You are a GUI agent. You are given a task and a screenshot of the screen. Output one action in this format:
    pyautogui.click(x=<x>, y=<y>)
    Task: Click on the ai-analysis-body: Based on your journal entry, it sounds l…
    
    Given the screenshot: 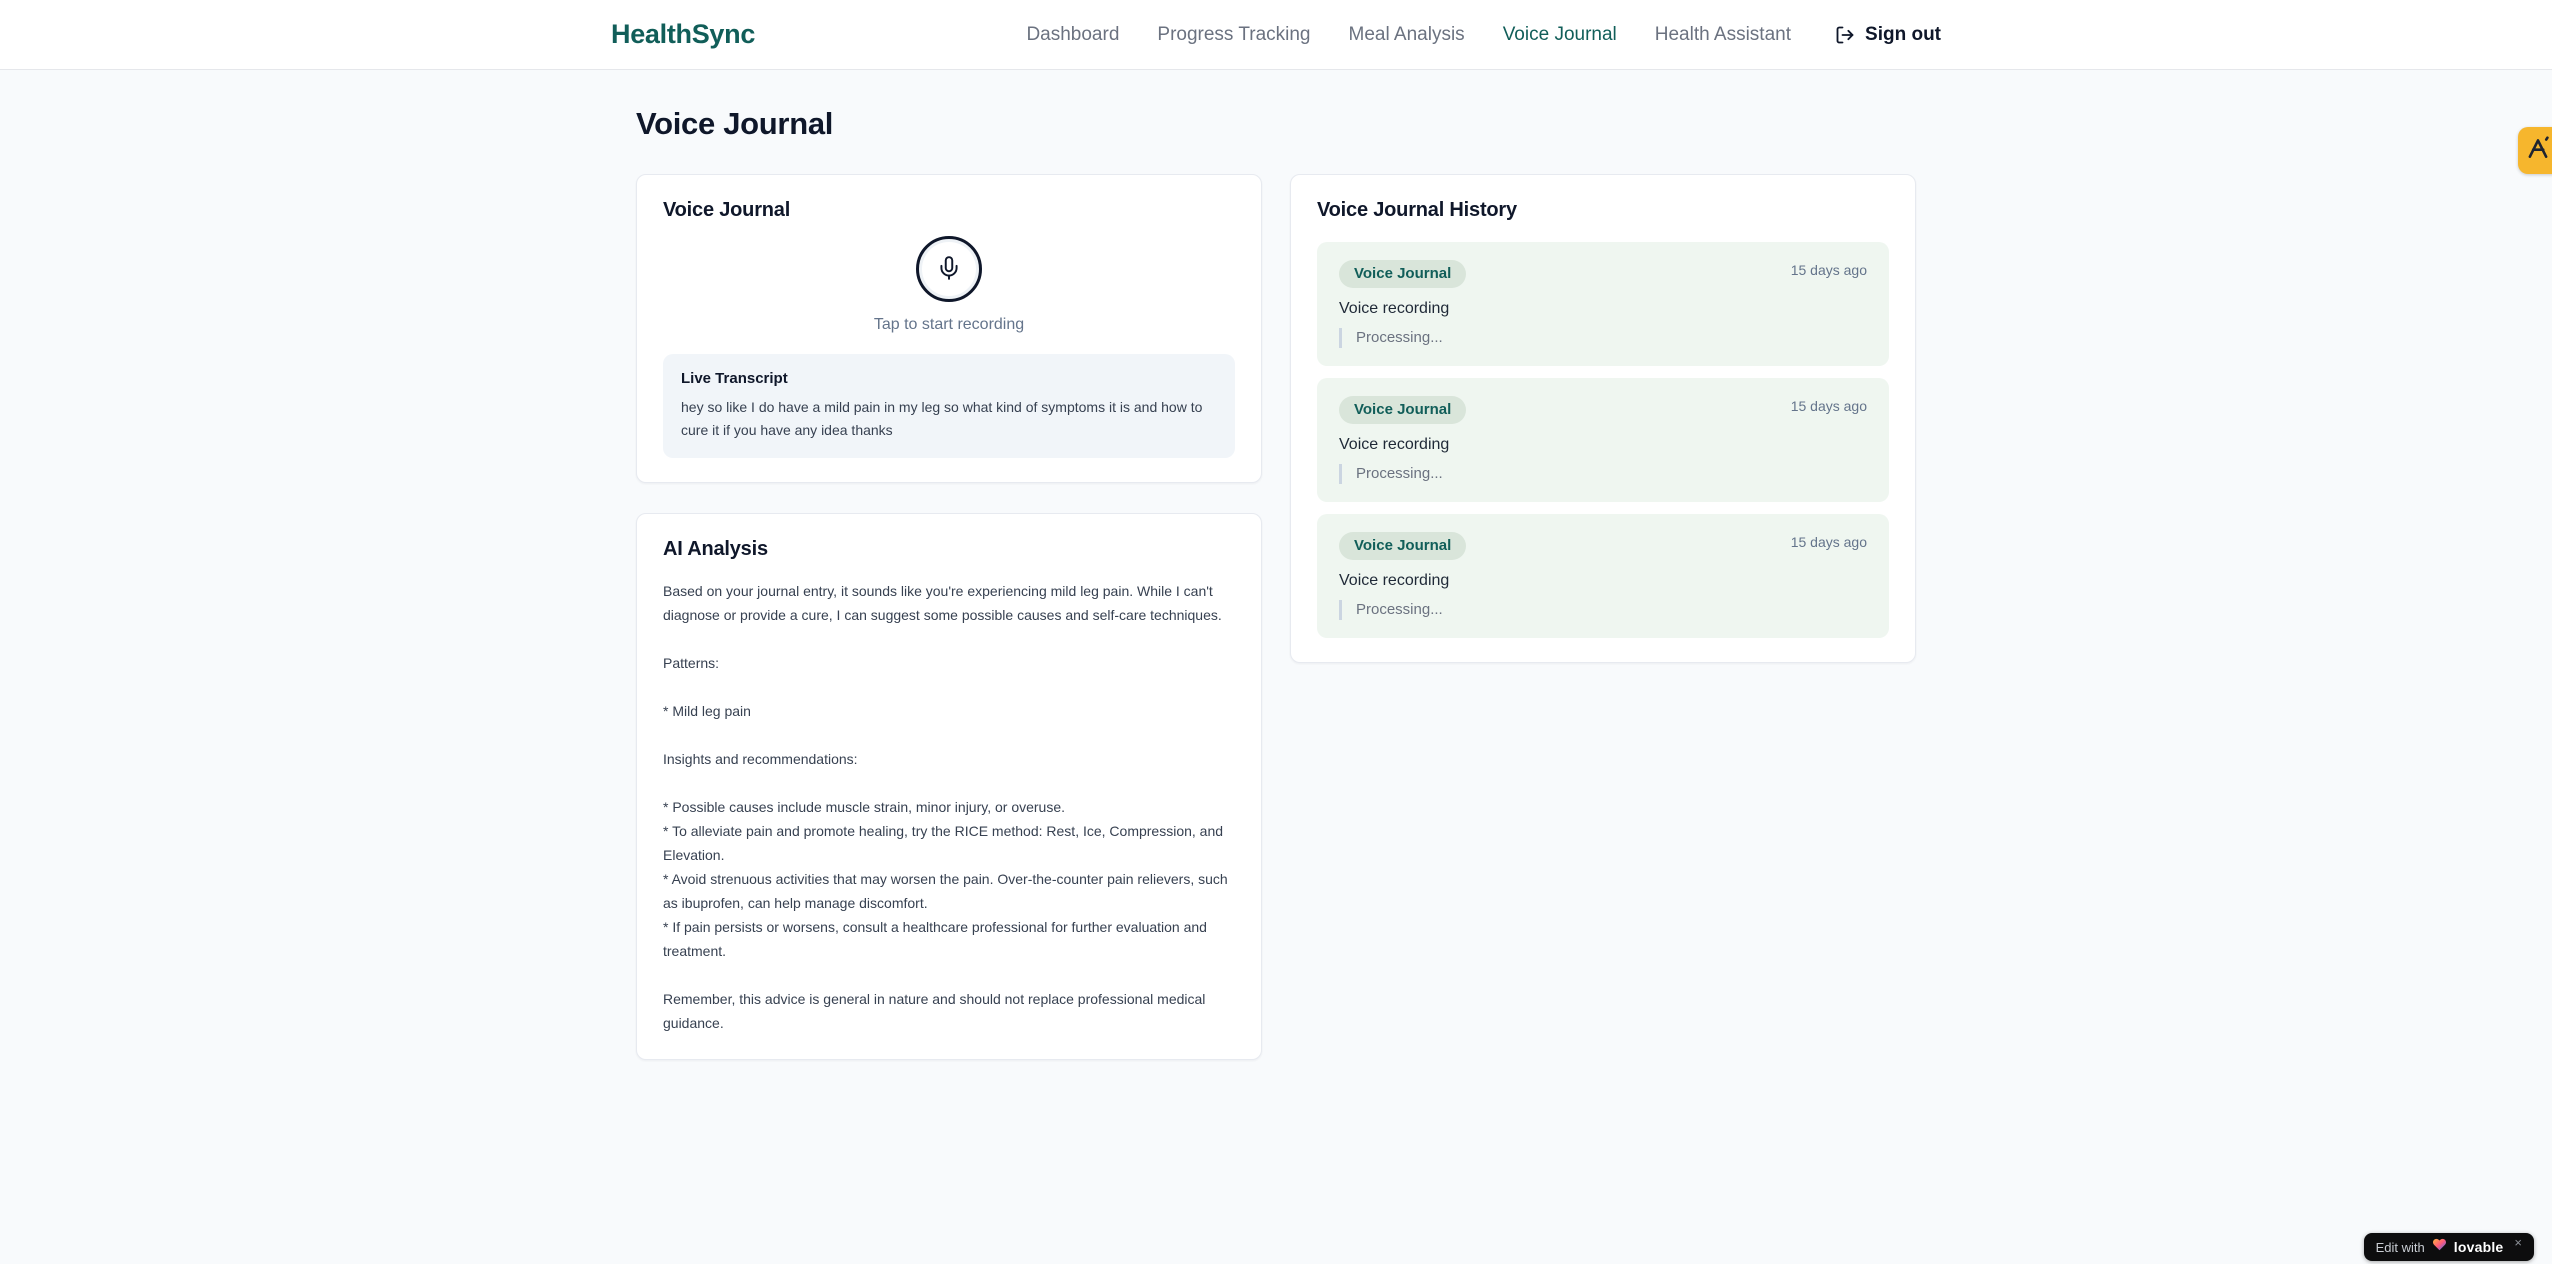 What is the action you would take?
    pyautogui.click(x=945, y=807)
    